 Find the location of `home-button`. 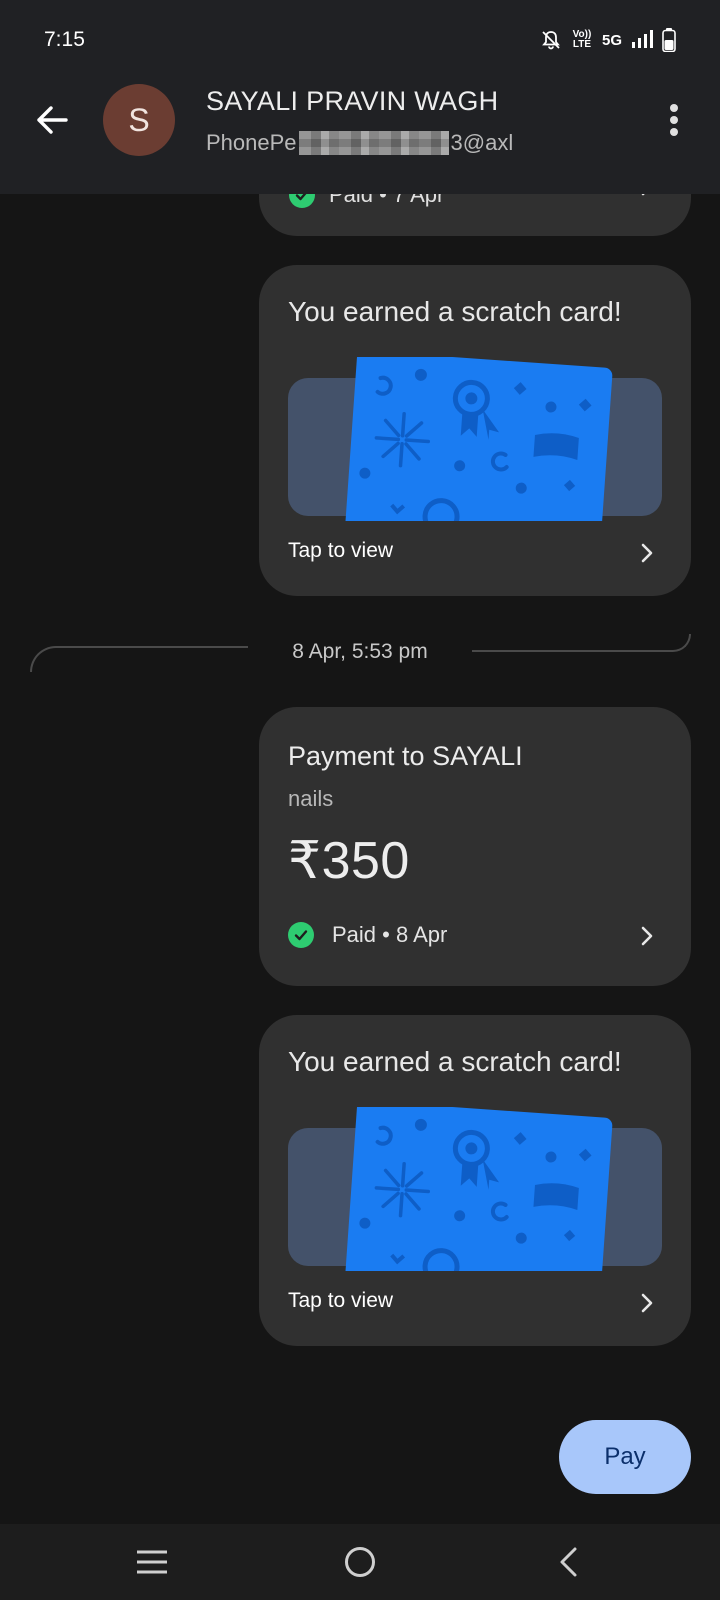

home-button is located at coordinates (360, 1562).